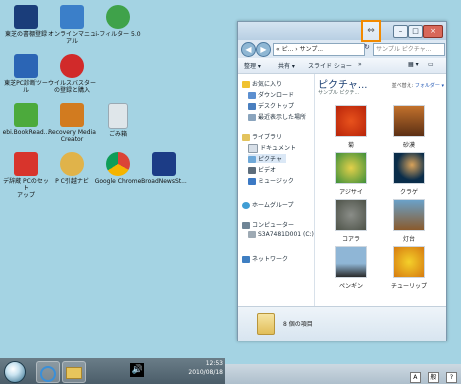 The width and height of the screenshot is (461, 386). Describe the element at coordinates (409, 262) in the screenshot. I see `tulips-thumbnail` at that location.